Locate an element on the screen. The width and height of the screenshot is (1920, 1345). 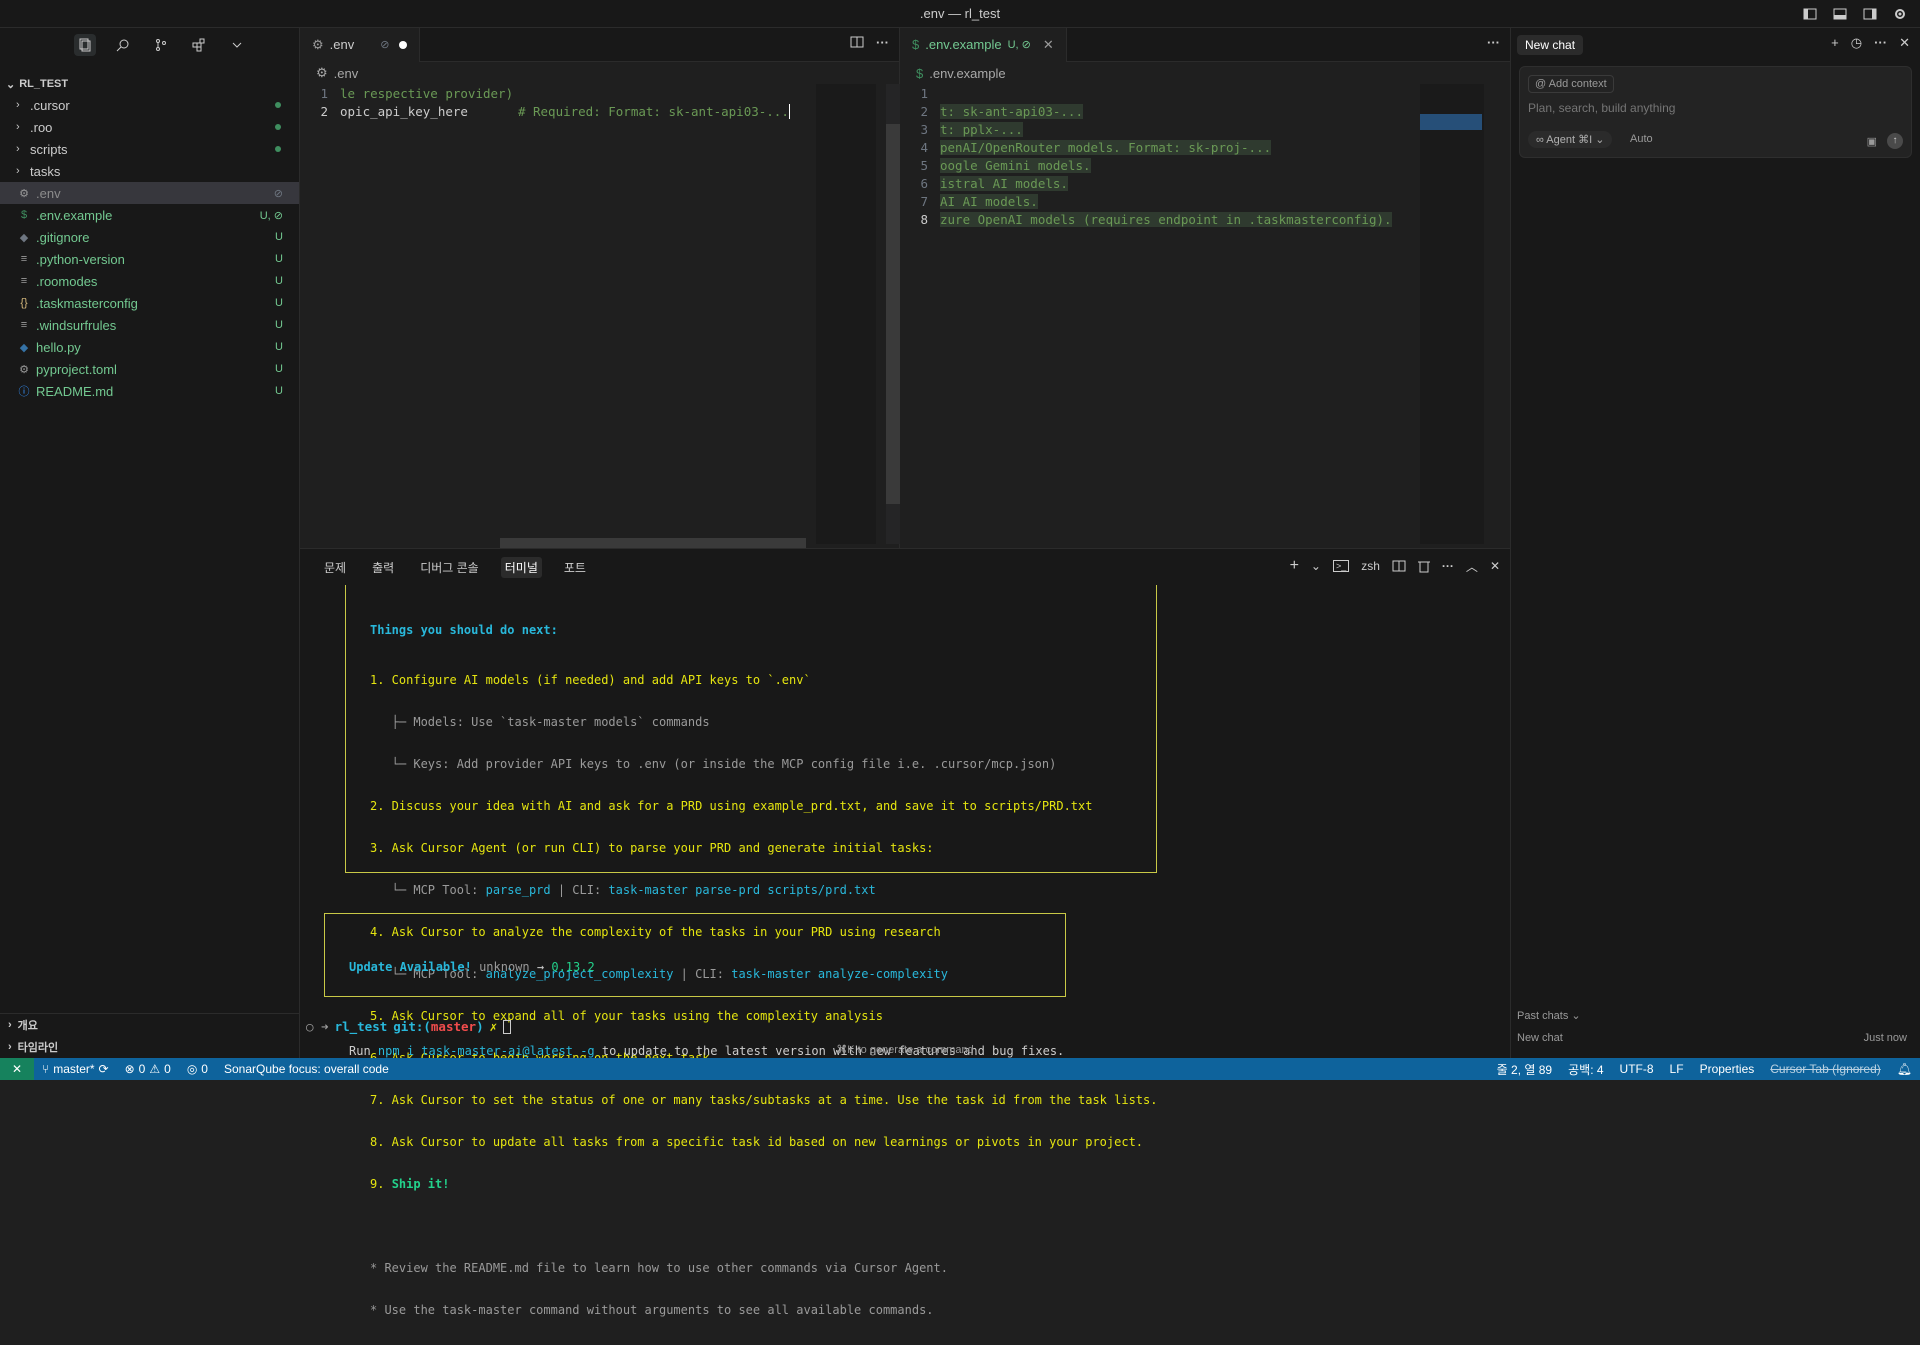
tree-item-cursor: › .cursor is located at coordinates (149, 105).